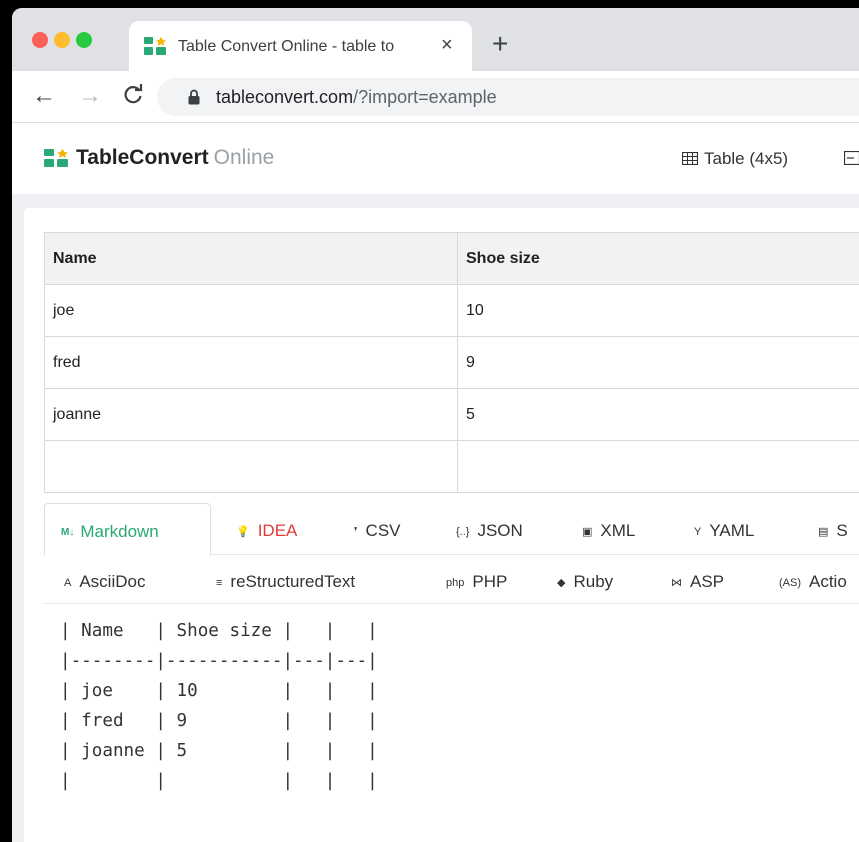 Image resolution: width=859 pixels, height=842 pixels. What do you see at coordinates (251, 414) in the screenshot?
I see `table-cell: joanne` at bounding box center [251, 414].